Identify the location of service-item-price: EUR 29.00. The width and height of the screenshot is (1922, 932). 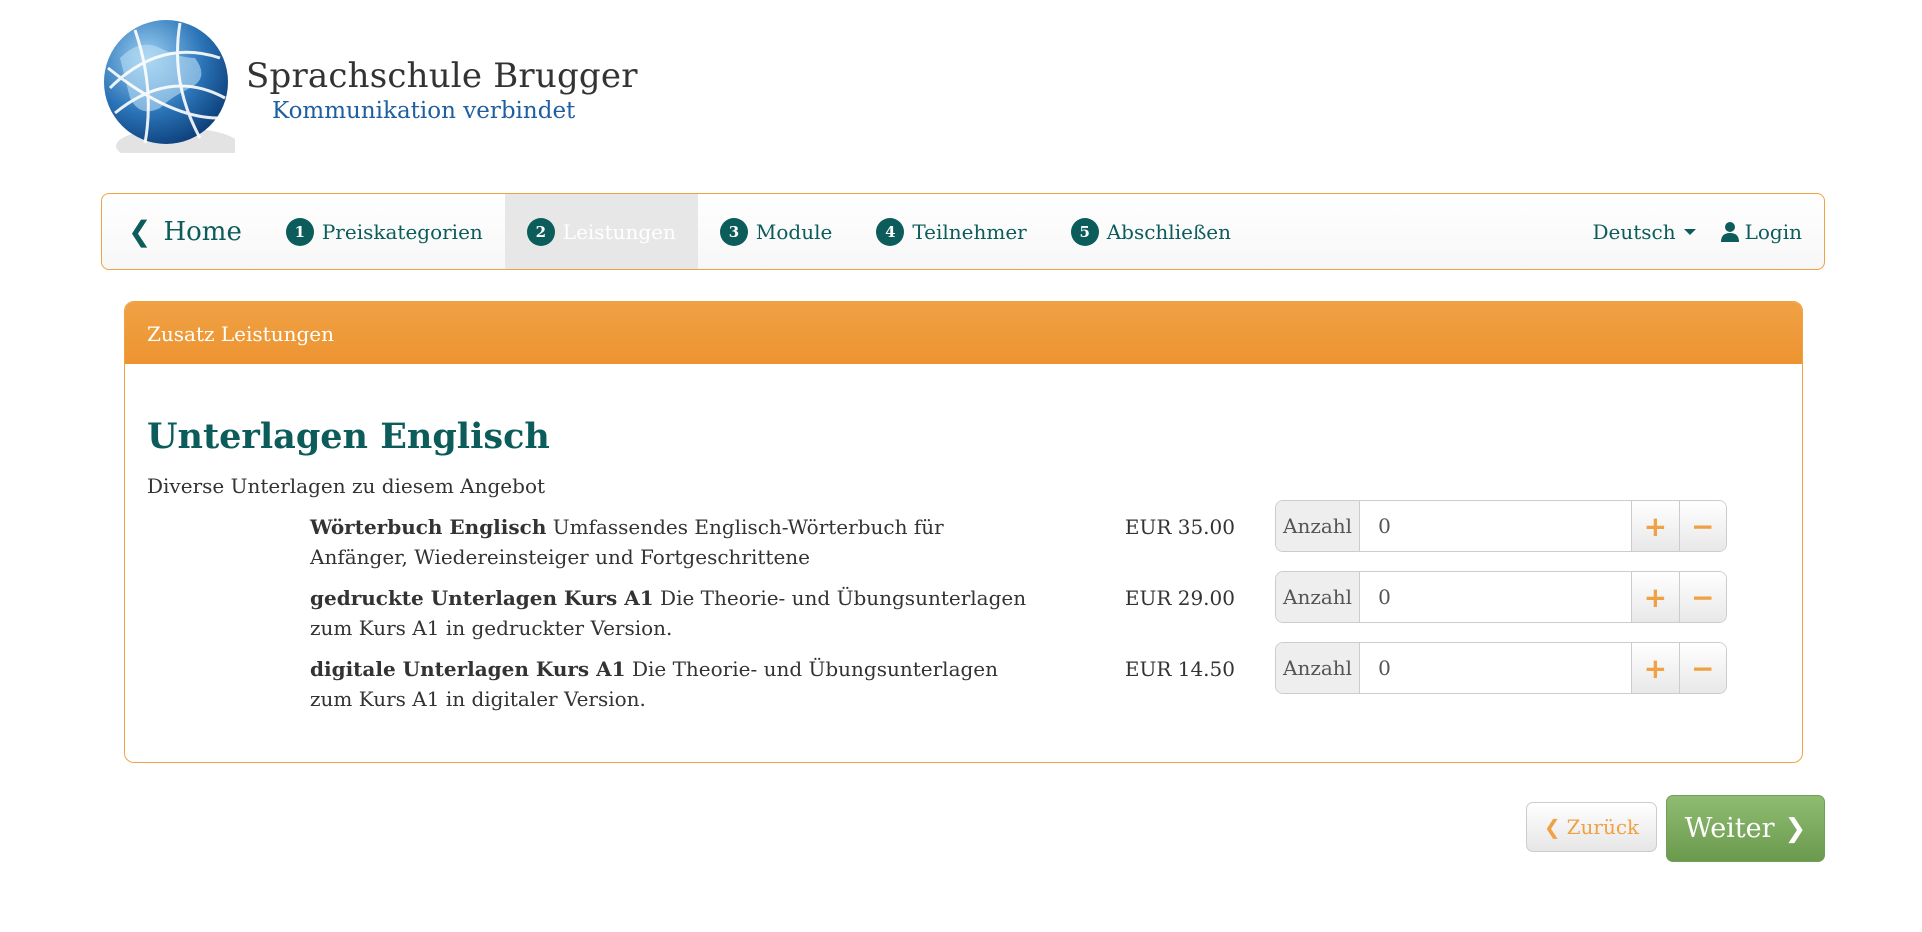
(1179, 598).